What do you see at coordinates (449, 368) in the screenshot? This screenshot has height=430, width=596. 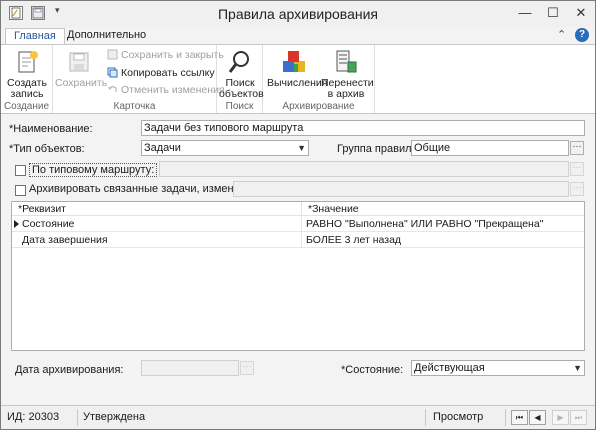 I see `state-select-value: Действующая` at bounding box center [449, 368].